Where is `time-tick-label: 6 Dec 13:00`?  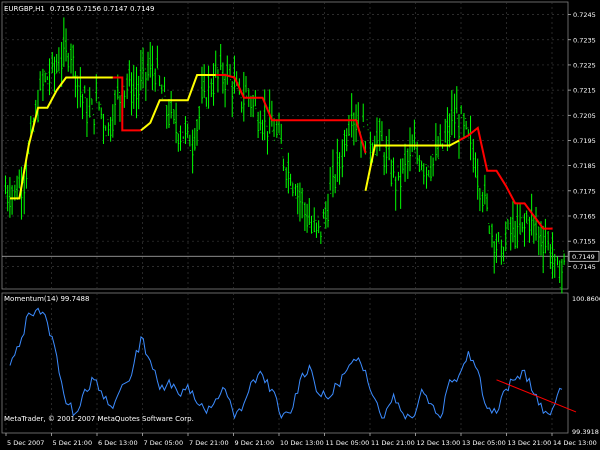
time-tick-label: 6 Dec 13:00 is located at coordinates (118, 443).